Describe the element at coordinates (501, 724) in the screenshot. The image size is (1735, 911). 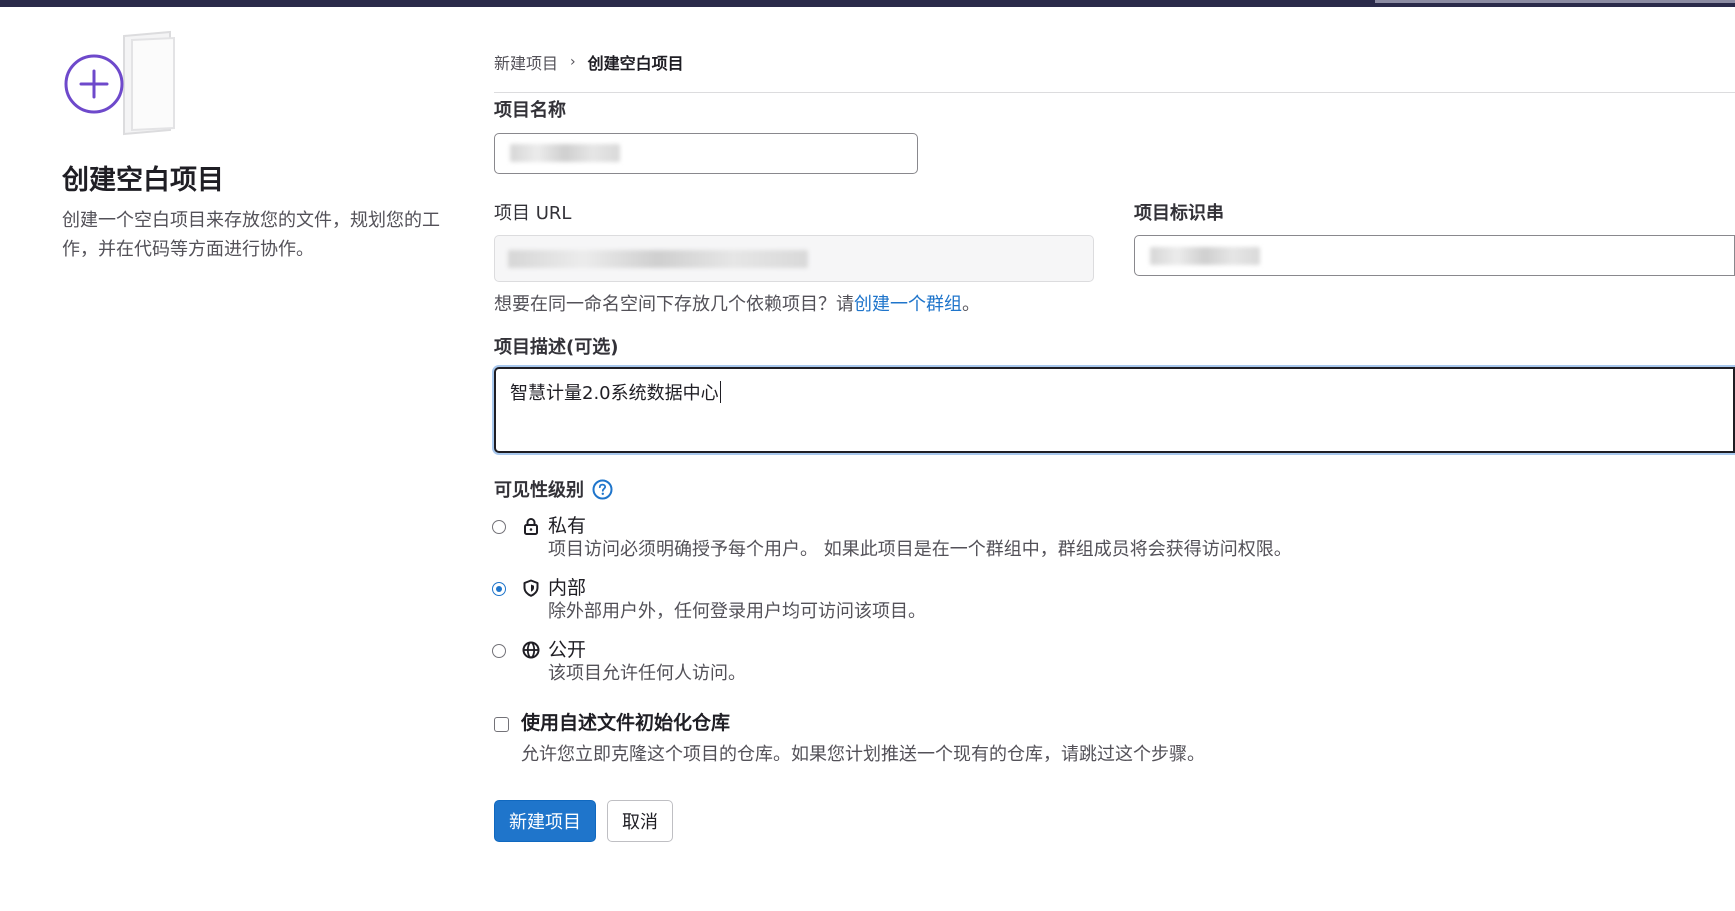
I see `readme-checkbox` at that location.